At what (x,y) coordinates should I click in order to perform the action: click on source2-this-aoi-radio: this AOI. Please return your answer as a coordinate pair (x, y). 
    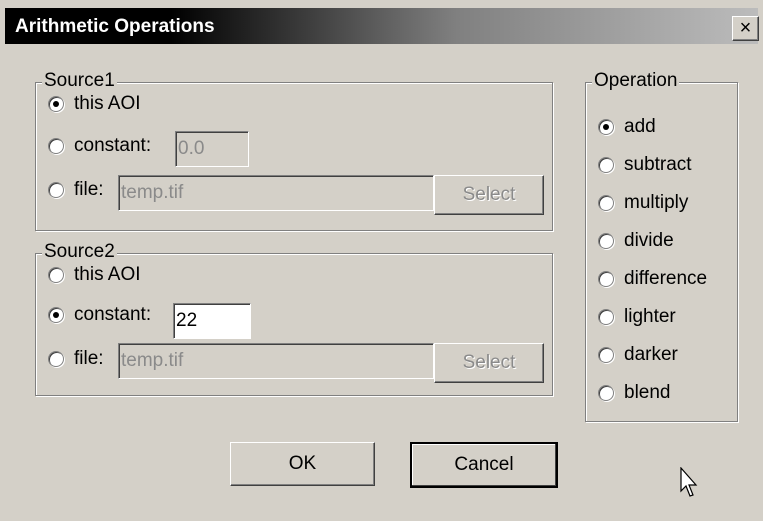
    Looking at the image, I should click on (94, 275).